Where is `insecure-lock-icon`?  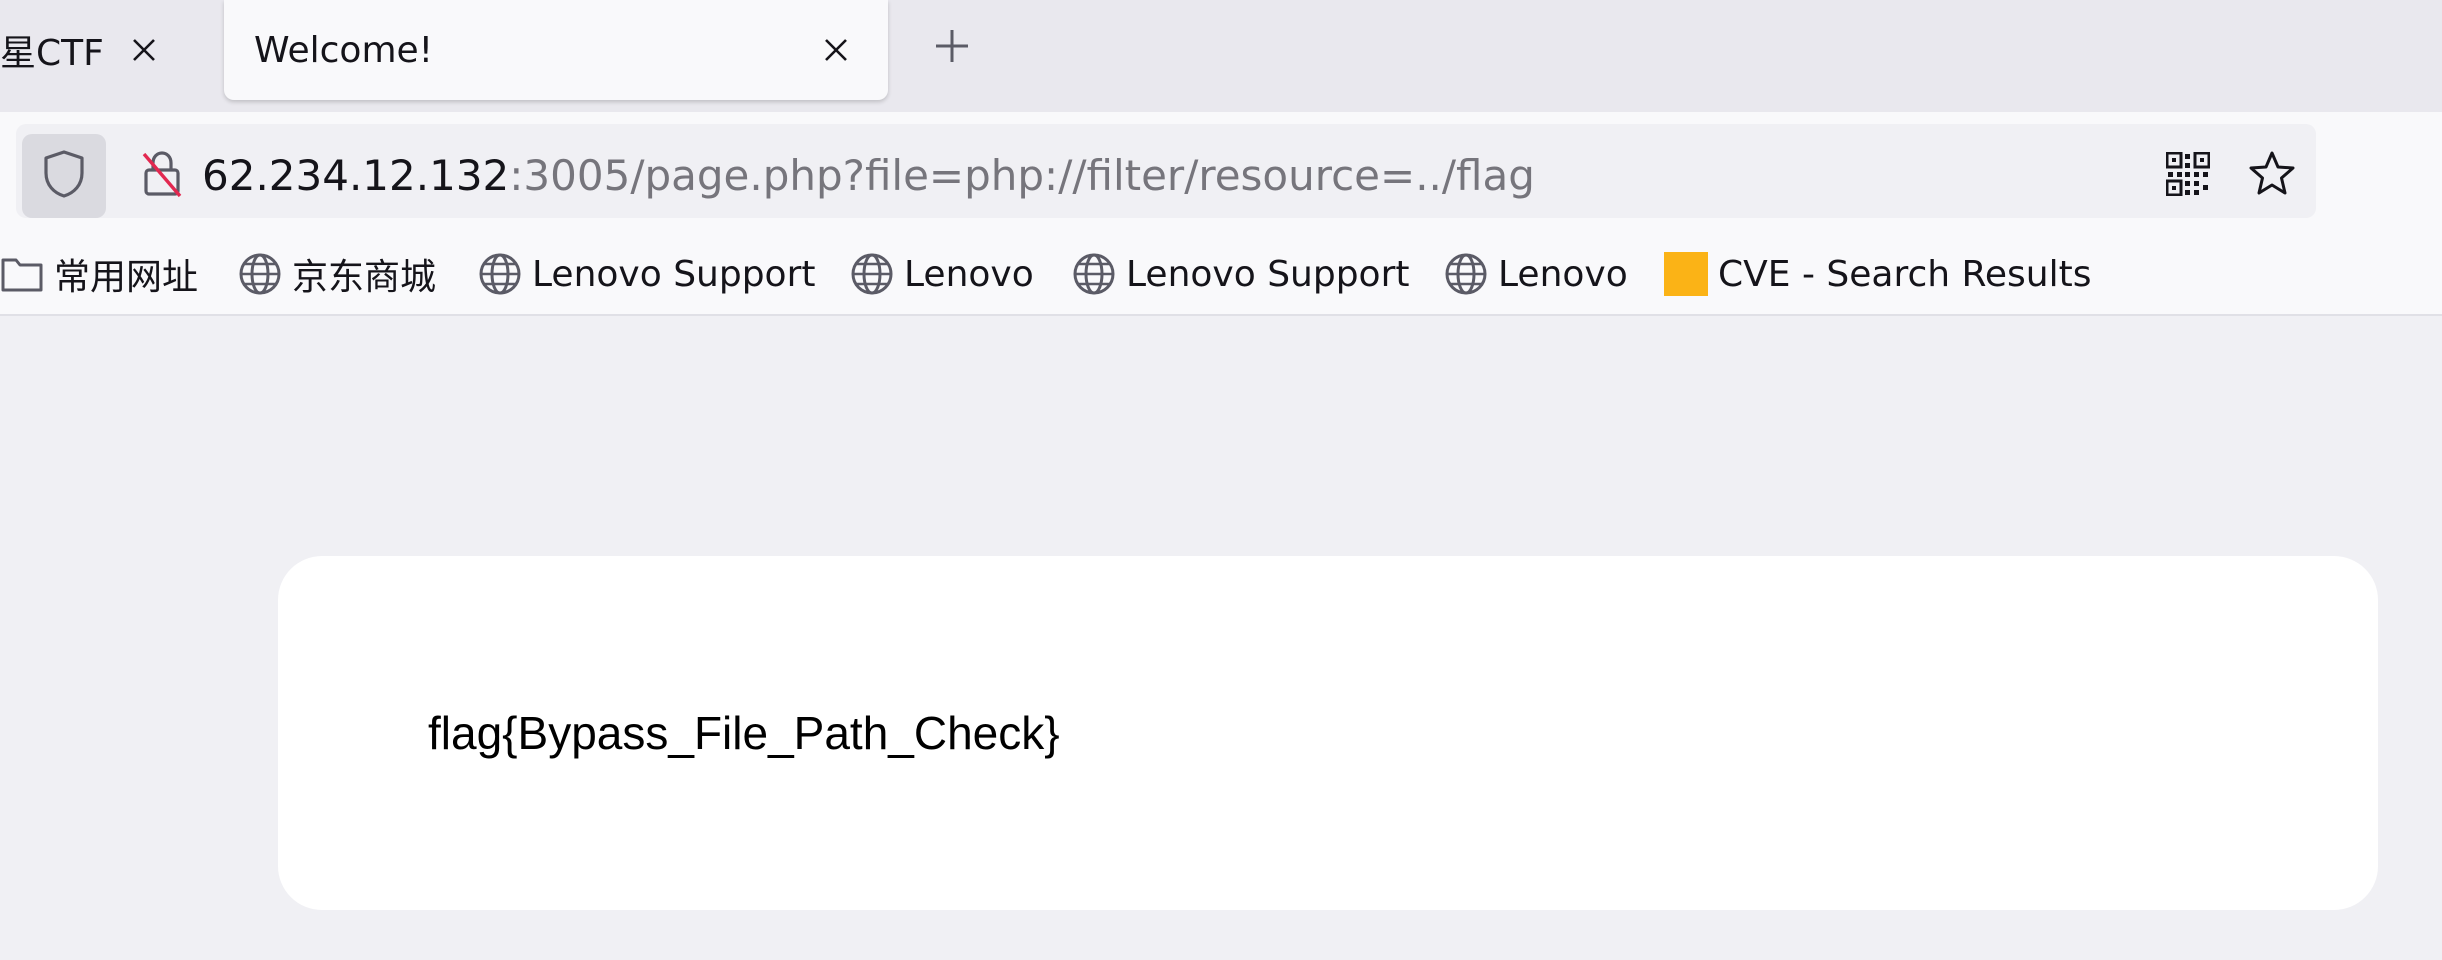
insecure-lock-icon is located at coordinates (162, 176).